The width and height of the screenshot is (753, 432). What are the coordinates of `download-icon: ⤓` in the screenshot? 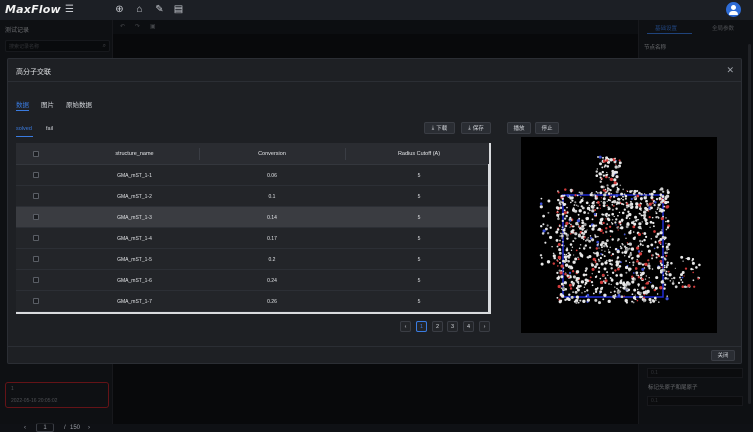 It's located at (433, 127).